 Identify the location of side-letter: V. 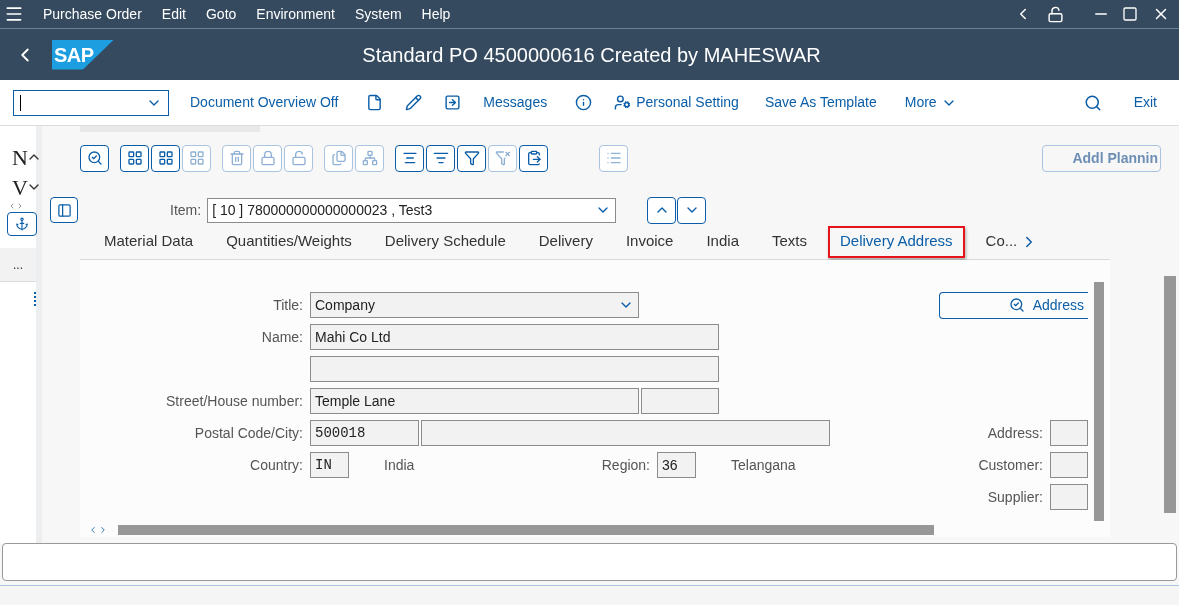
(19, 187).